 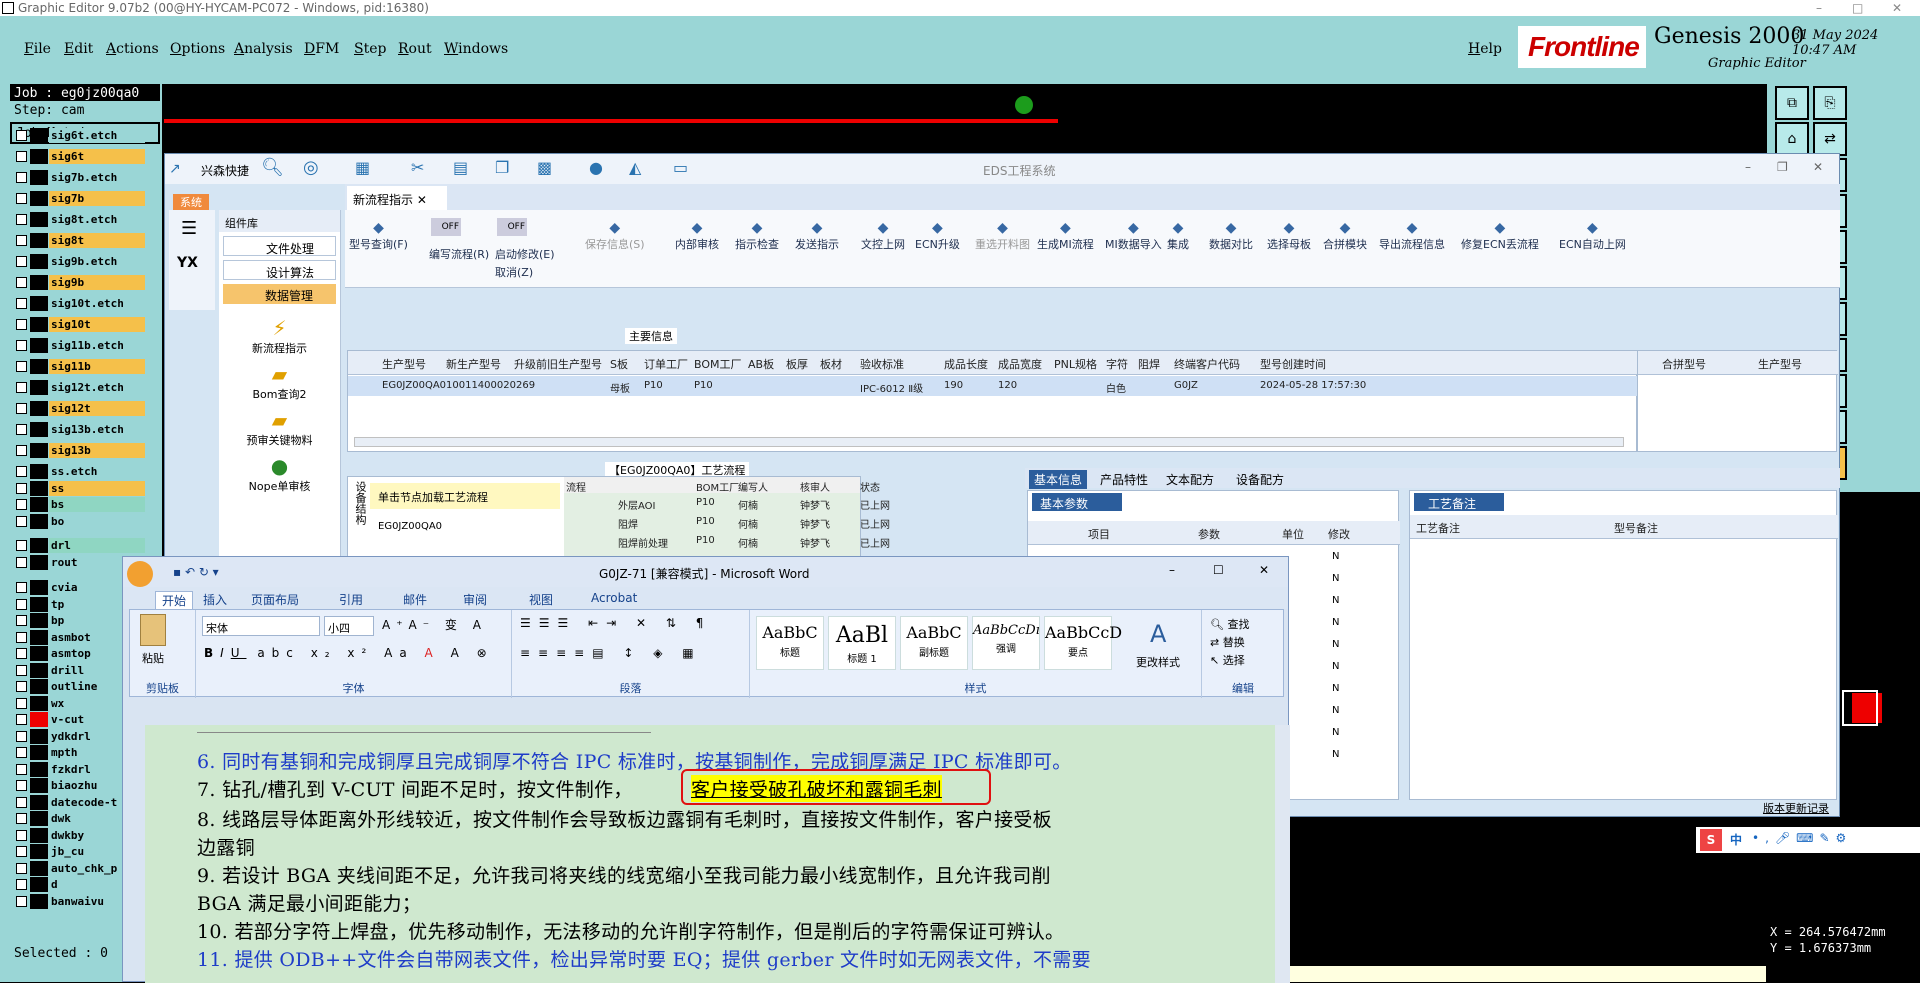 I want to click on layer-row: rout, so click(x=79, y=562).